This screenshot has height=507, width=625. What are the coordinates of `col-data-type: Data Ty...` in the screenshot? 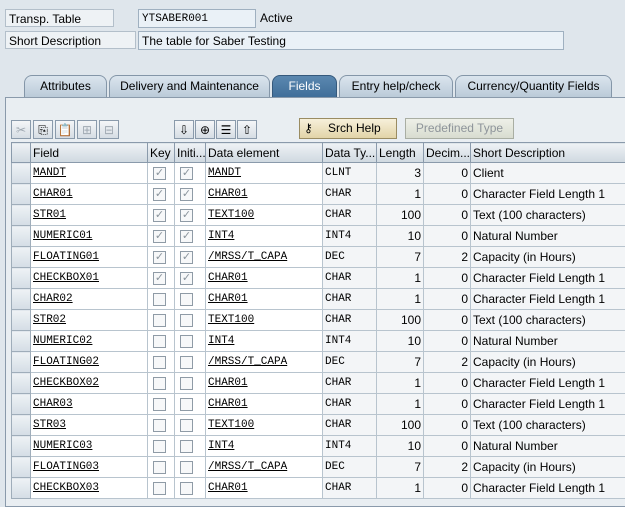 It's located at (349, 152).